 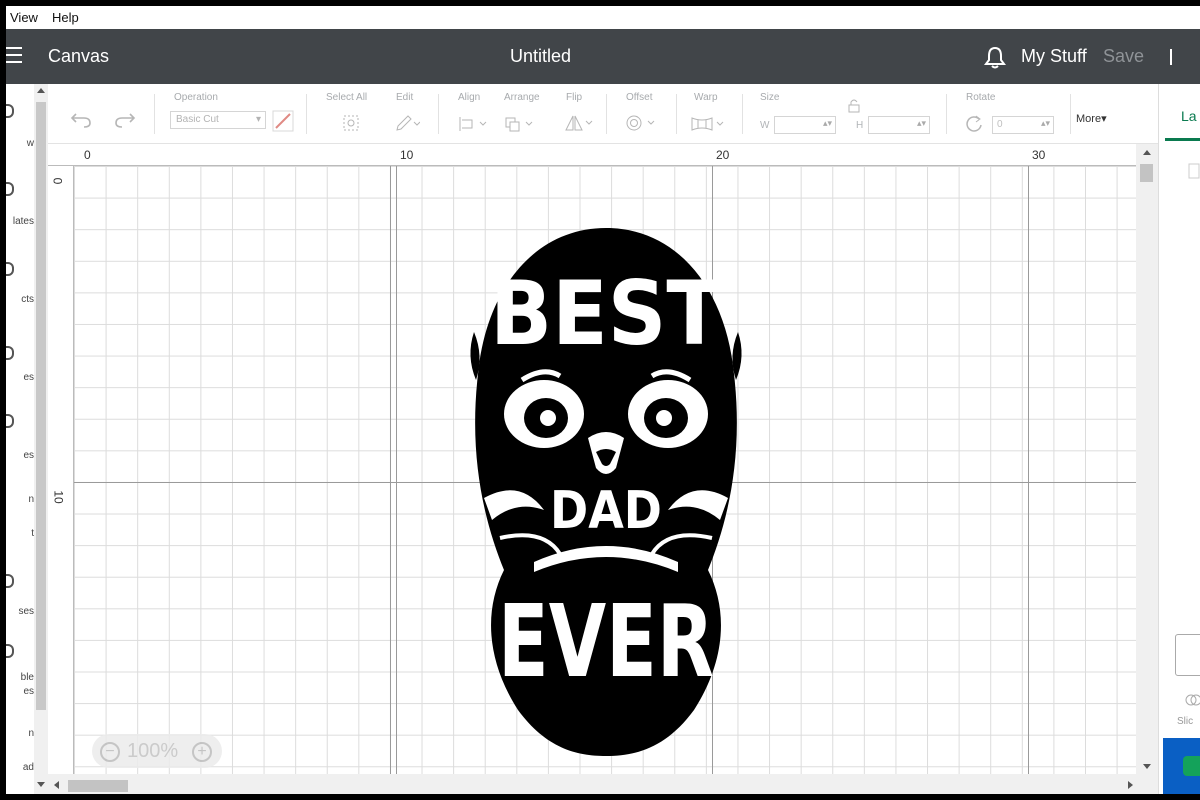 What do you see at coordinates (41, 406) in the screenshot?
I see `rail-scroll-thumb` at bounding box center [41, 406].